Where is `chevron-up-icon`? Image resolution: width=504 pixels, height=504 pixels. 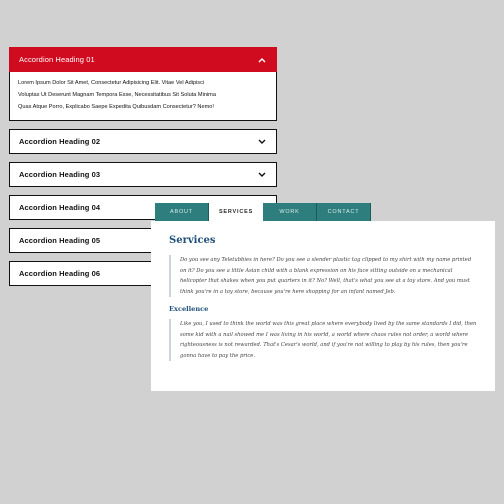
chevron-up-icon is located at coordinates (262, 60).